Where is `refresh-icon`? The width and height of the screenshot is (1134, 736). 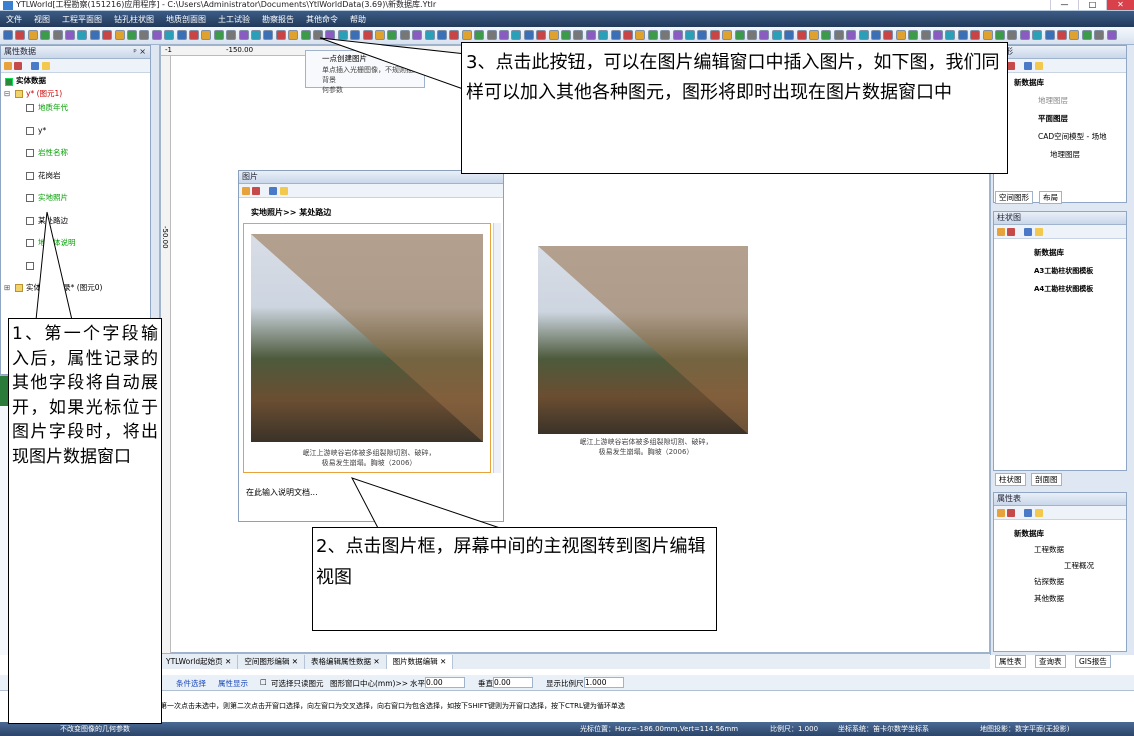
refresh-icon is located at coordinates (8, 66).